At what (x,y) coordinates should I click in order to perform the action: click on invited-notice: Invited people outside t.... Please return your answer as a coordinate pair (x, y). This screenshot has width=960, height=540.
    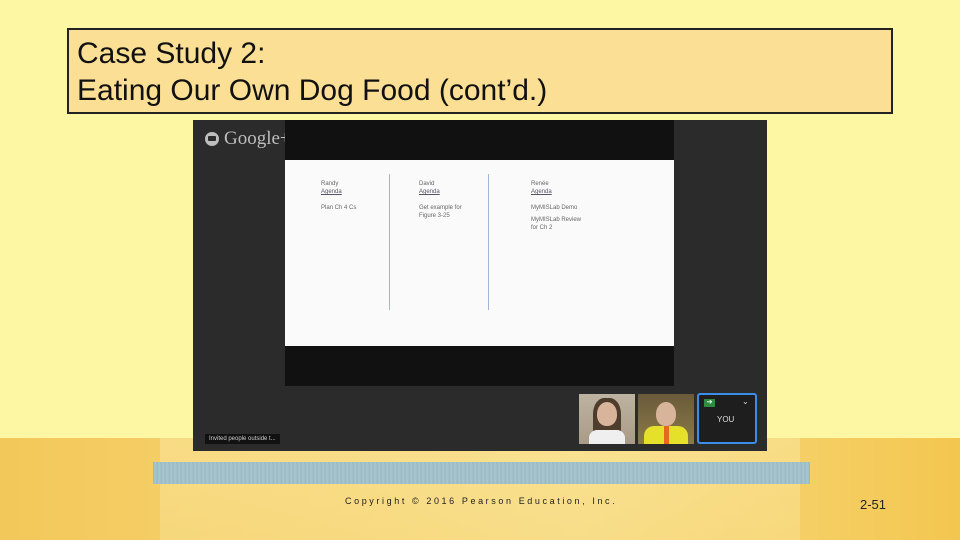
    Looking at the image, I should click on (242, 439).